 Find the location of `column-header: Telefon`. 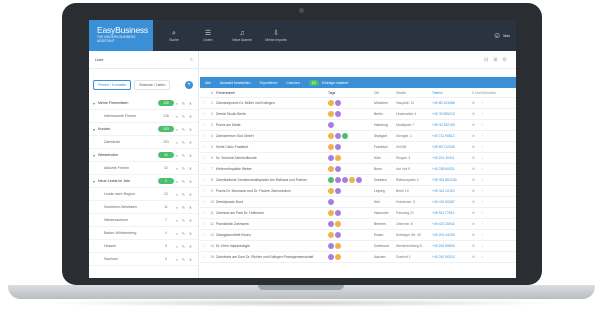

column-header: Telefon is located at coordinates (452, 93).